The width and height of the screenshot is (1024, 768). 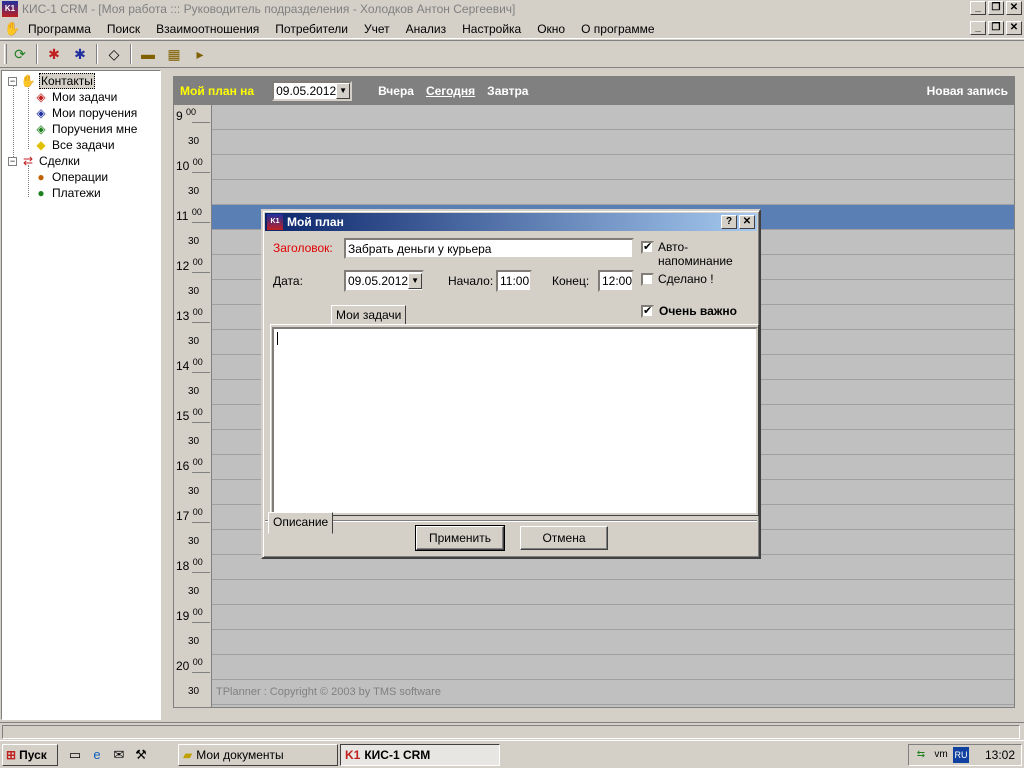 What do you see at coordinates (85, 97) in the screenshot?
I see `tree-label: Мои задачи` at bounding box center [85, 97].